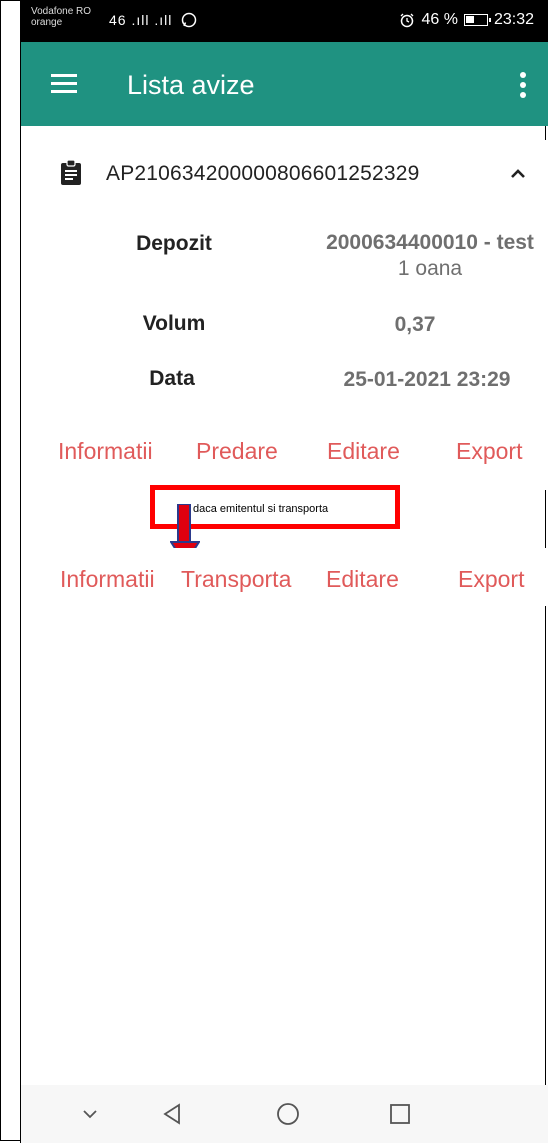 The width and height of the screenshot is (548, 1143). What do you see at coordinates (189, 20) in the screenshot?
I see `whatsapp-icon` at bounding box center [189, 20].